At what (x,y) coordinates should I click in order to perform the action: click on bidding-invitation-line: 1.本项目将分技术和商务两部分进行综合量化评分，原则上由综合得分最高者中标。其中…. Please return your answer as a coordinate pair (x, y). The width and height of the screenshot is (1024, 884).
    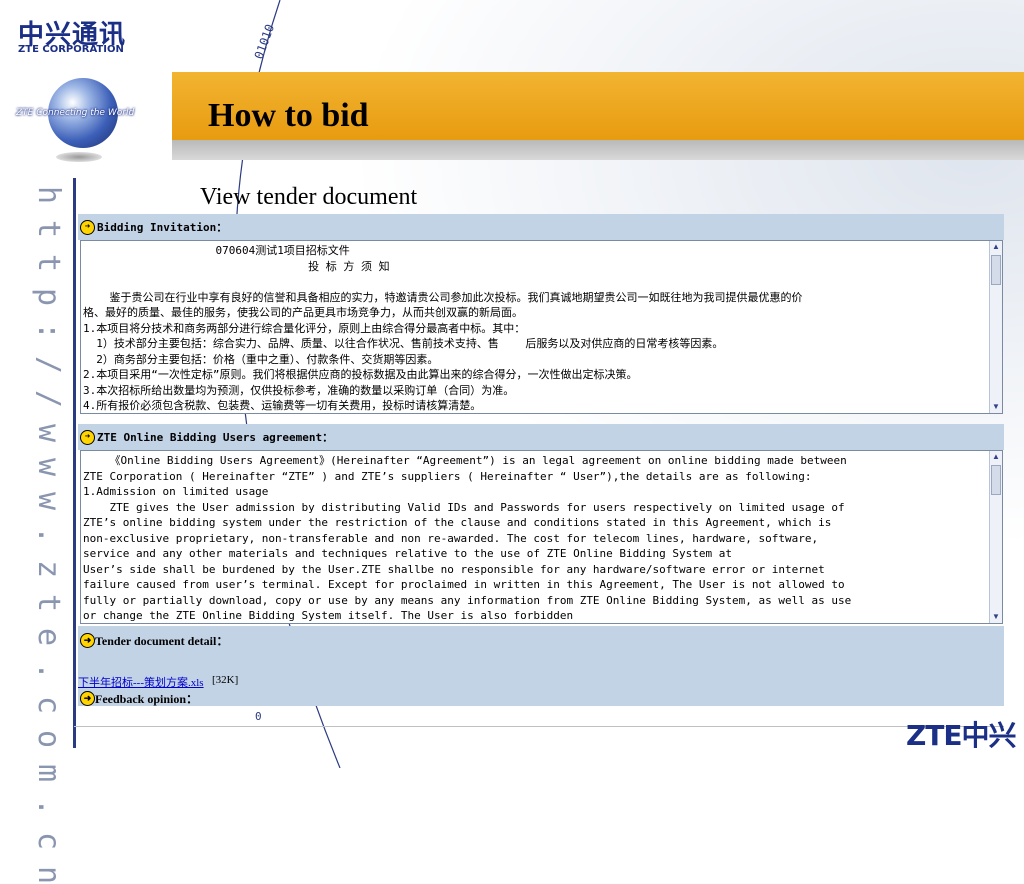
    Looking at the image, I should click on (304, 328).